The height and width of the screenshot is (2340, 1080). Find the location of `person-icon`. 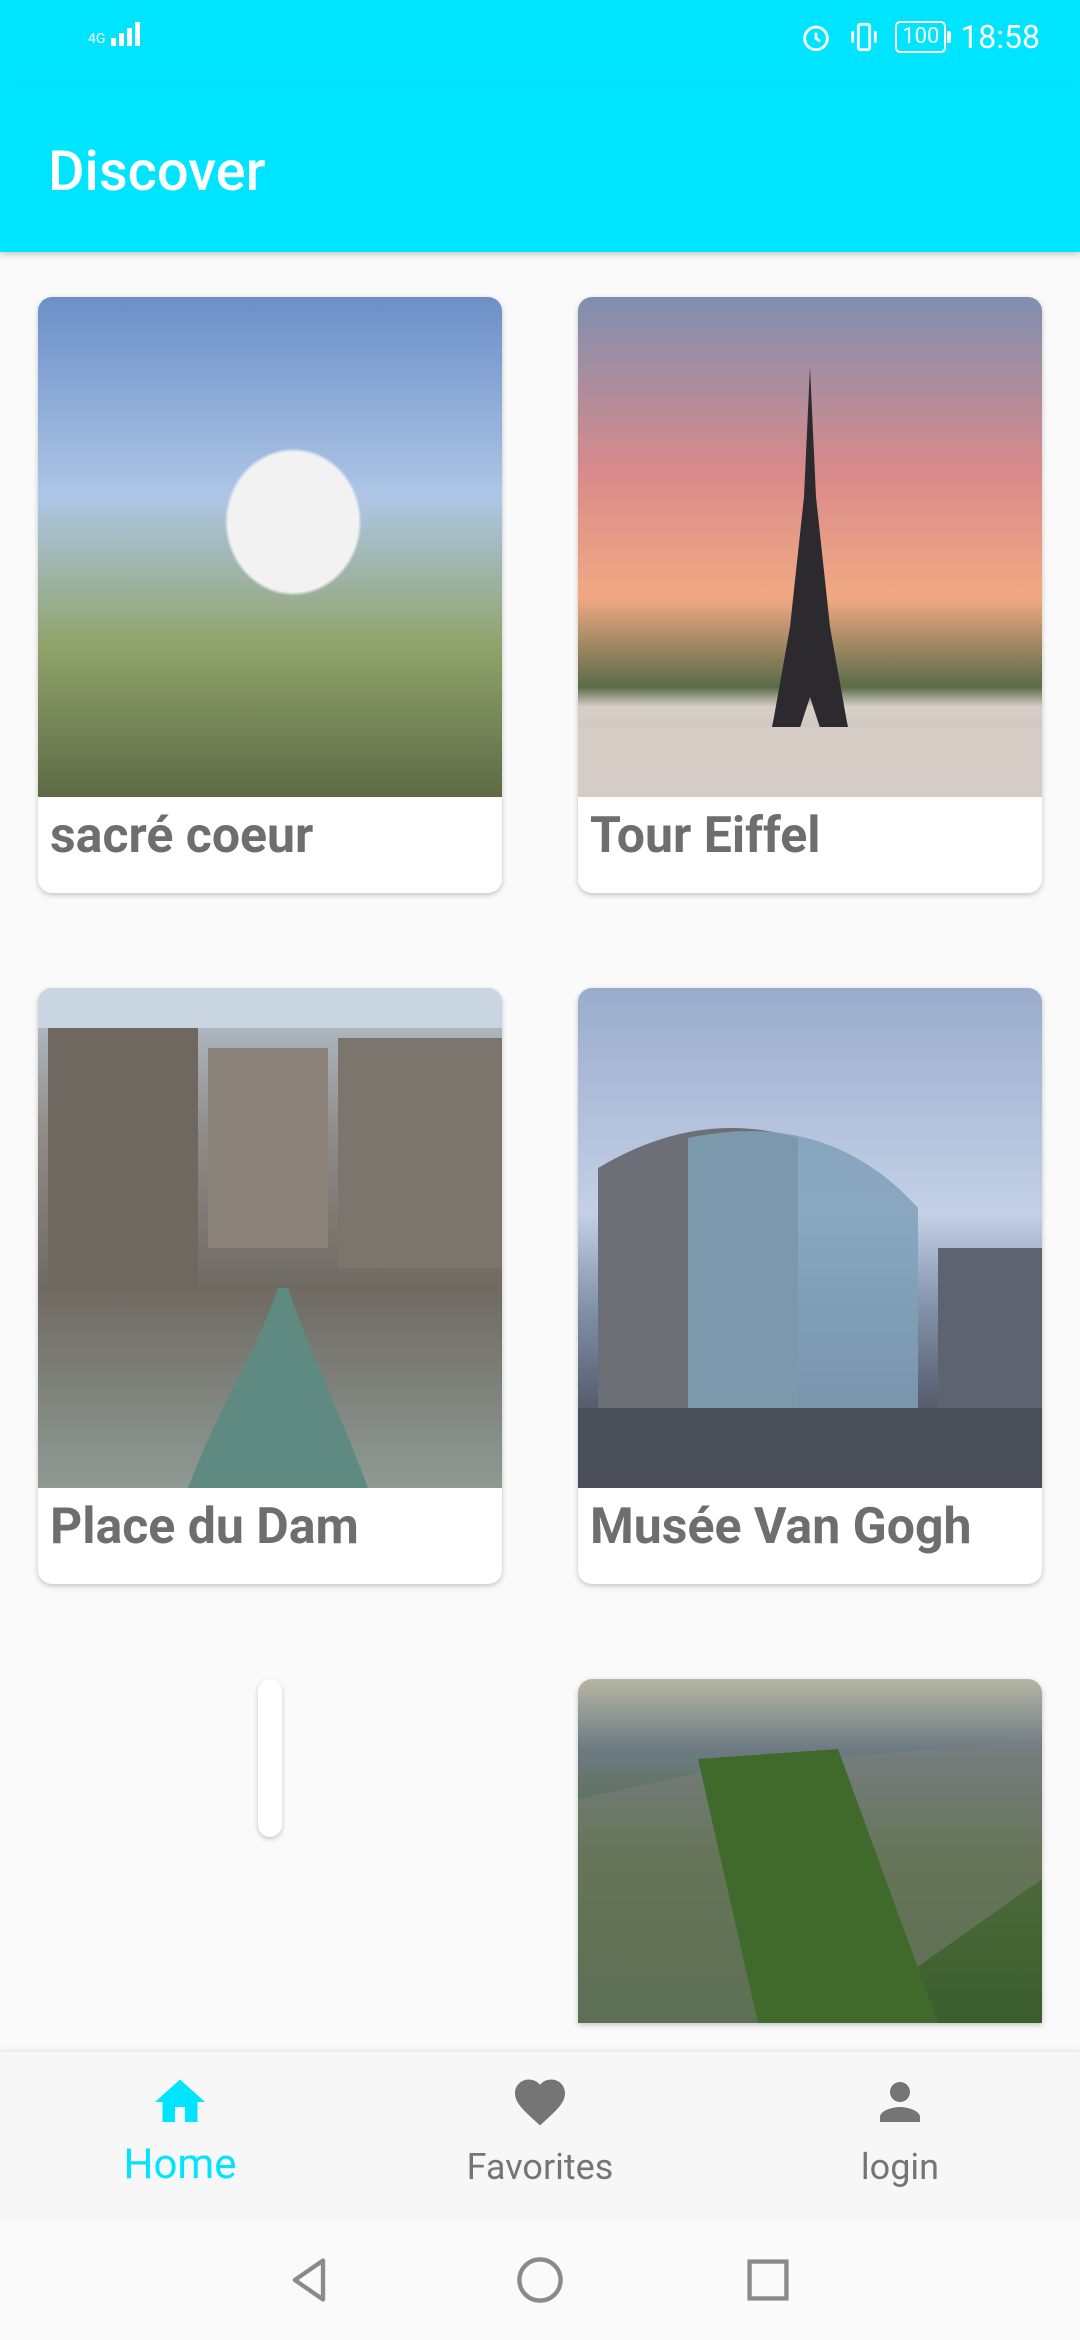

person-icon is located at coordinates (900, 2102).